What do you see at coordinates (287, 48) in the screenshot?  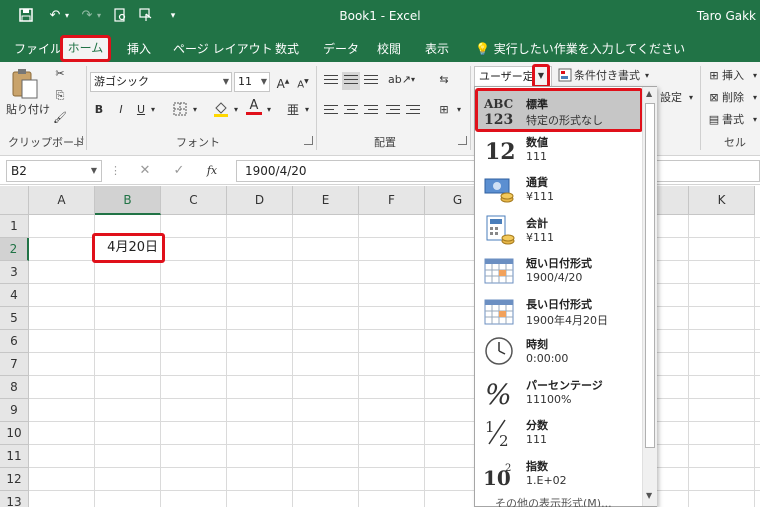 I see `tab-formulas: 数式` at bounding box center [287, 48].